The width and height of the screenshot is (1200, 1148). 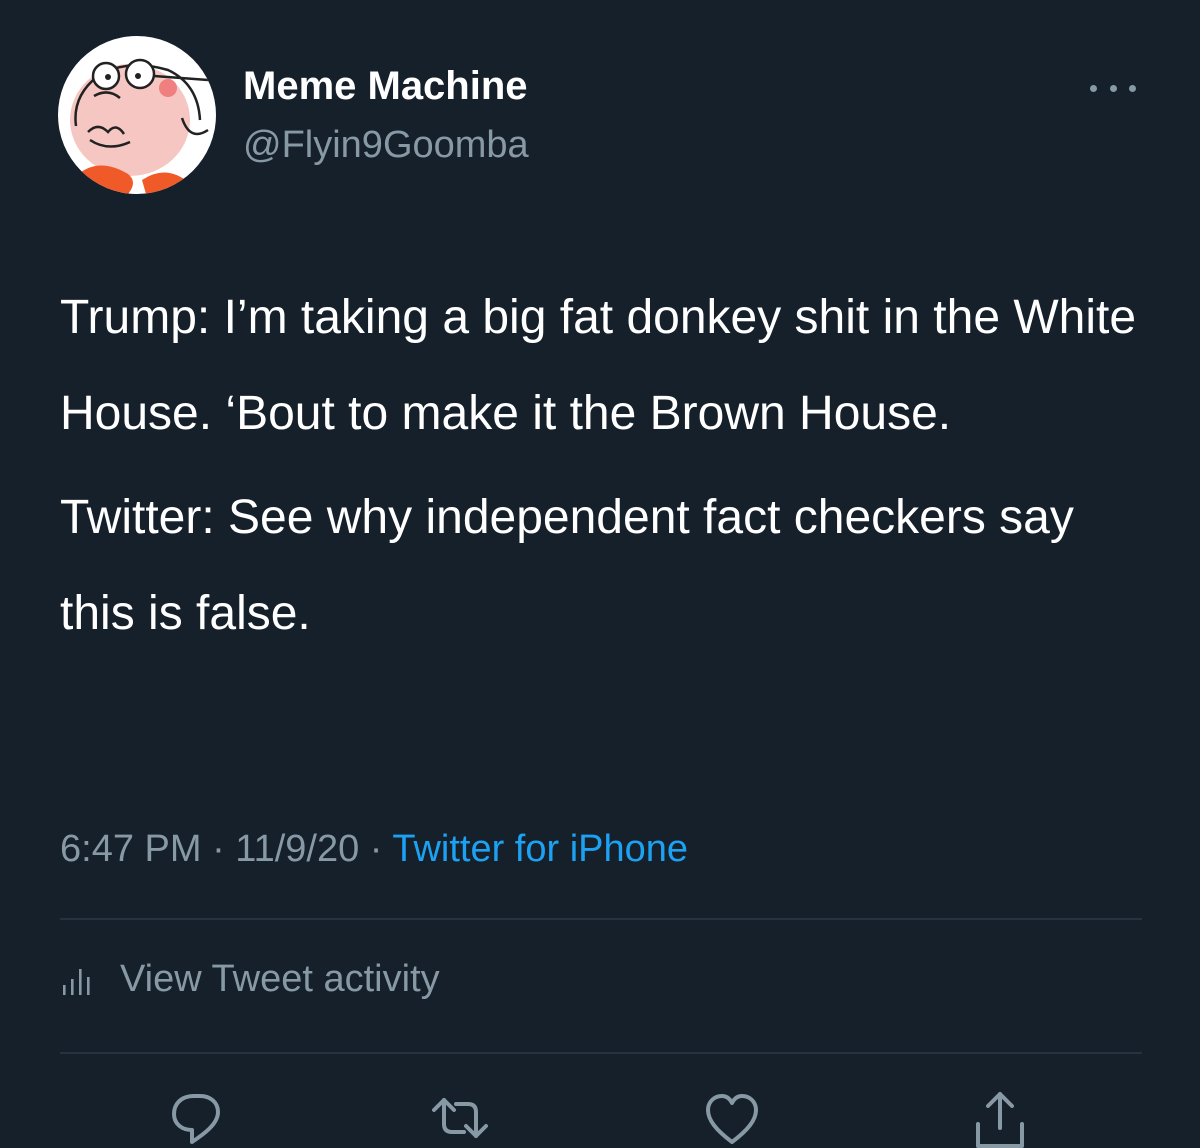 I want to click on source-link: Twitter for iPhone, so click(x=540, y=849).